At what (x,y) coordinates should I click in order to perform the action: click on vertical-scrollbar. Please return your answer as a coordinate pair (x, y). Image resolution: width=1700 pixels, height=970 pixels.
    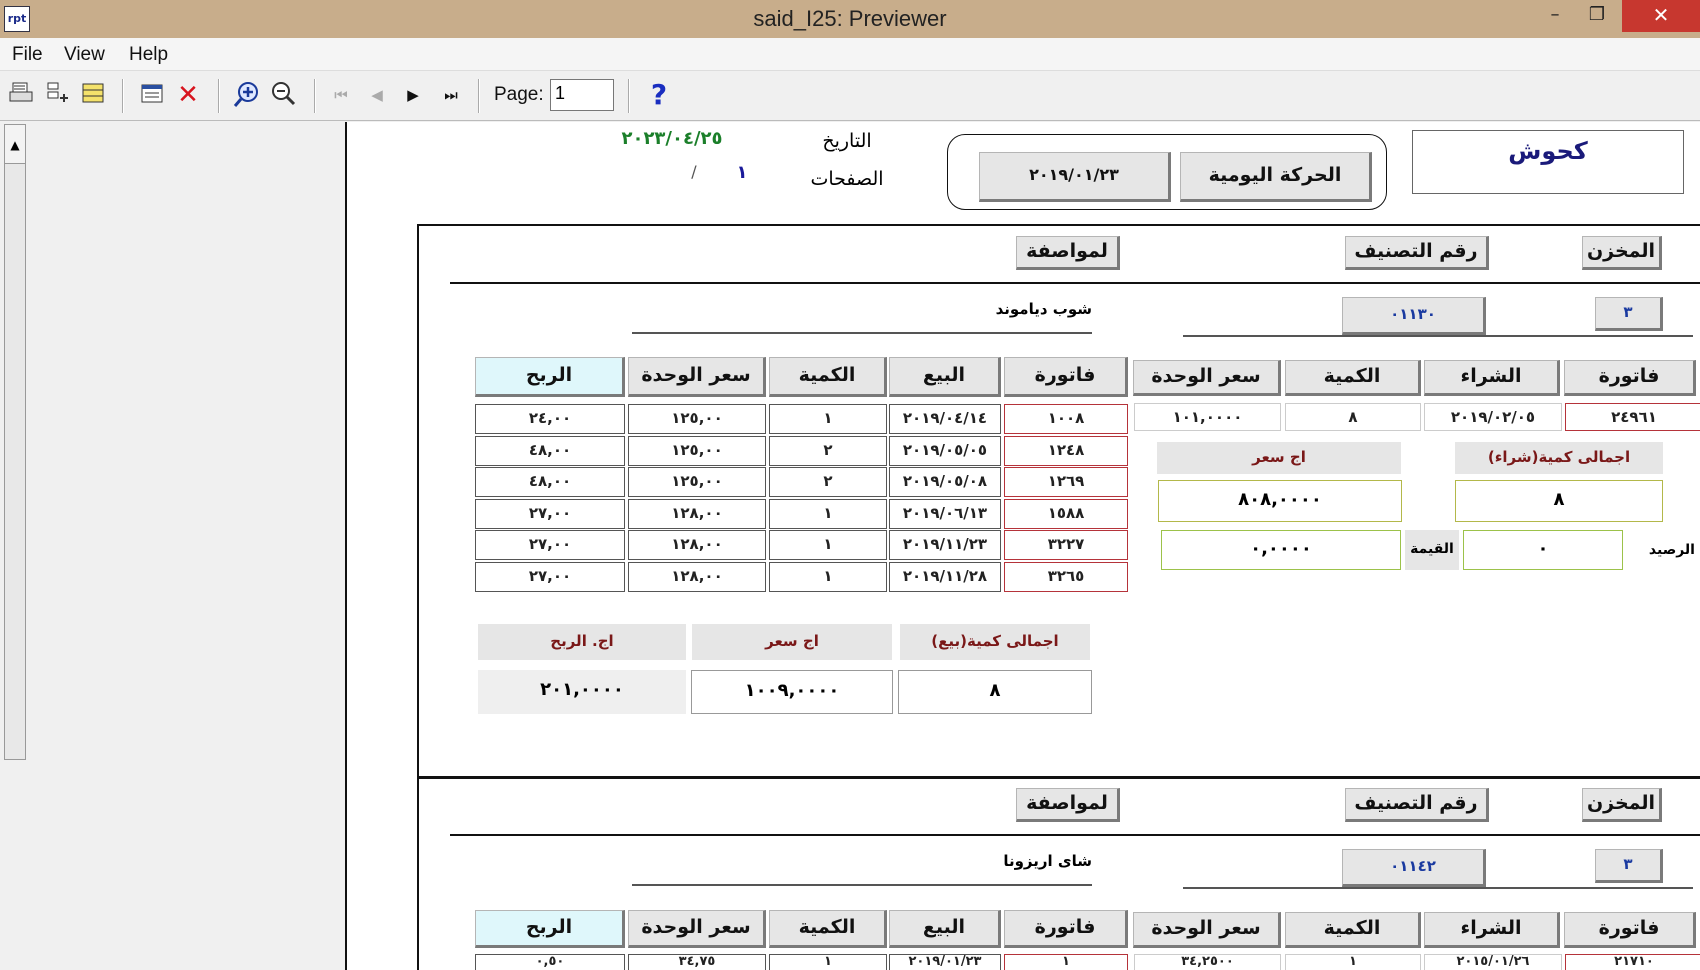
    Looking at the image, I should click on (15, 442).